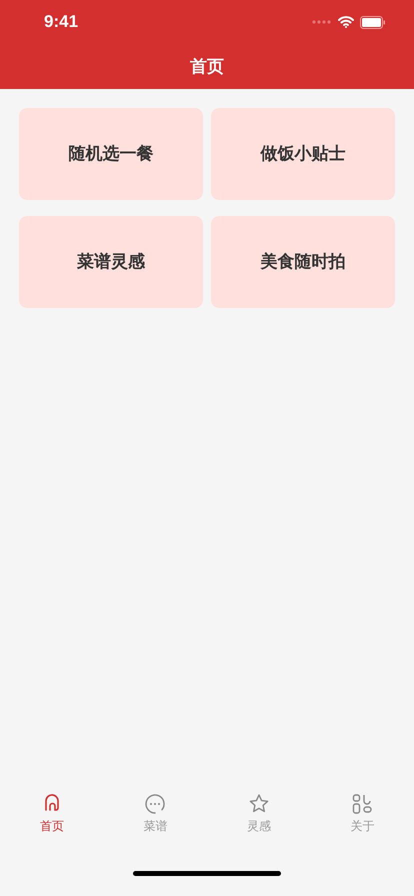  Describe the element at coordinates (52, 812) in the screenshot. I see `tab-item: 首页` at that location.